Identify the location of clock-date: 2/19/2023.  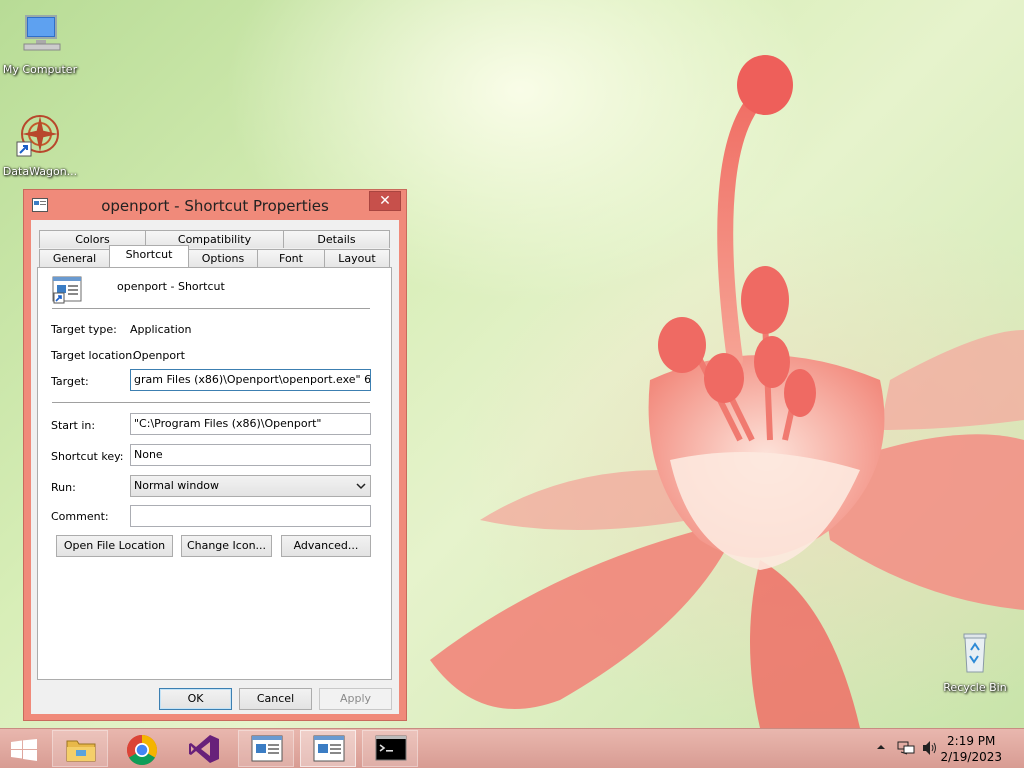
(971, 757).